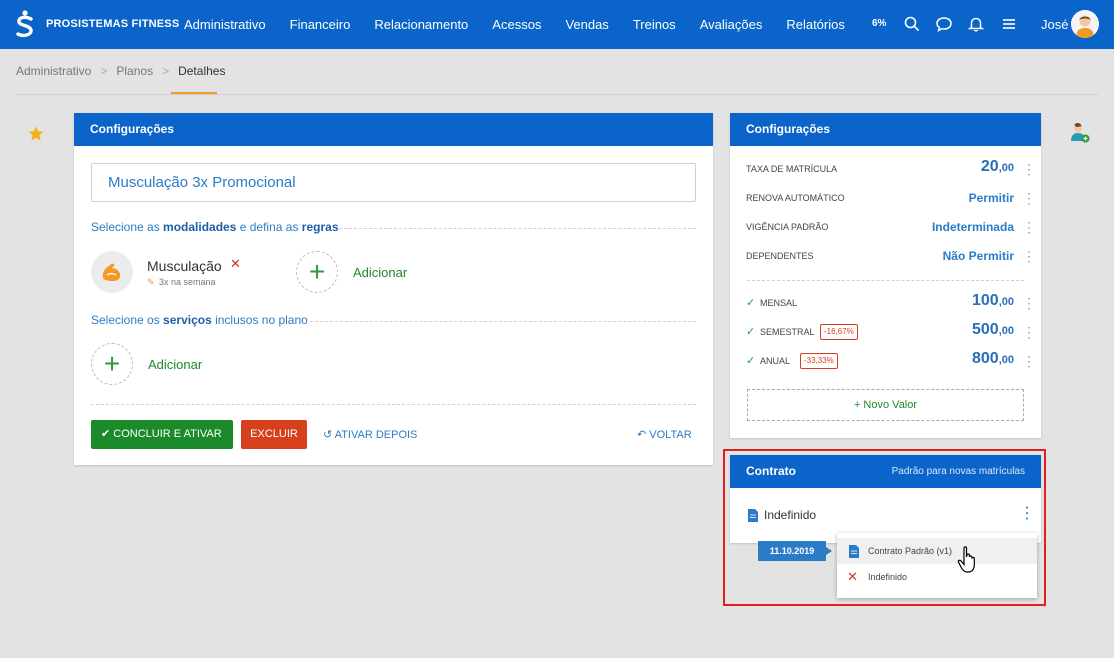  What do you see at coordinates (151, 282) in the screenshot?
I see `edit-pencil-icon: ✎` at bounding box center [151, 282].